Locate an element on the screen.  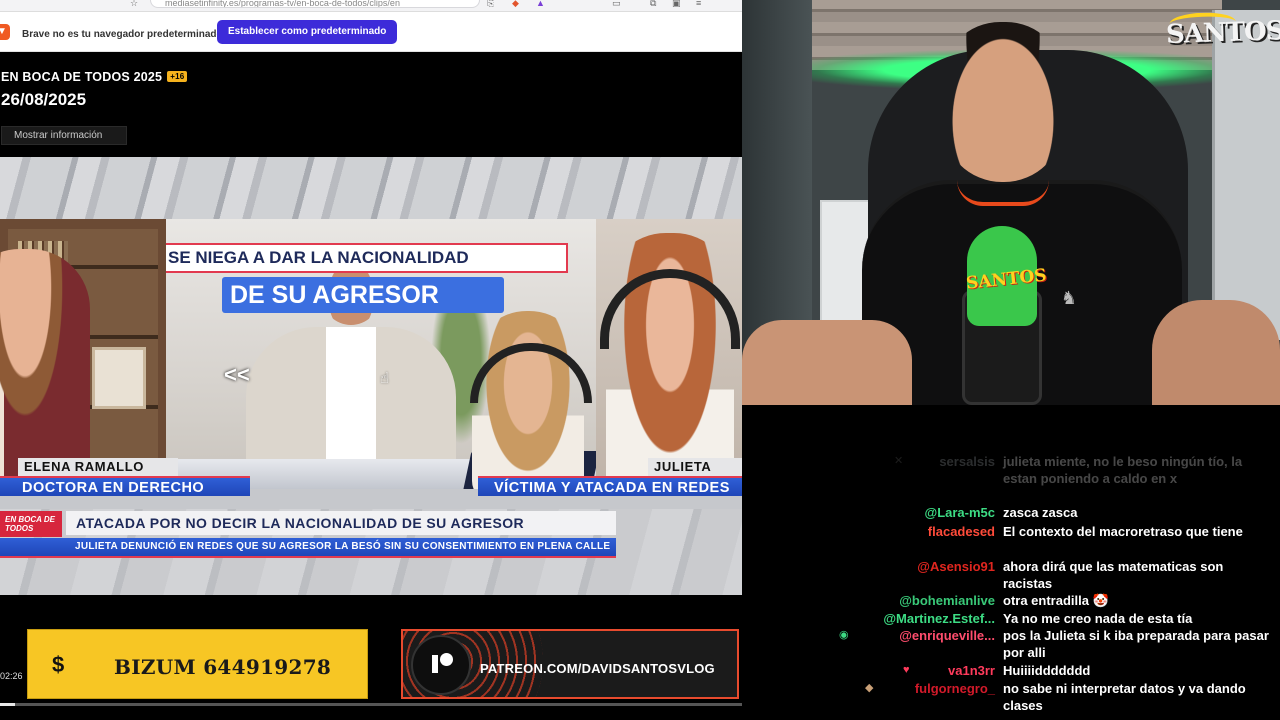
chat-username: fulgornegro_ is located at coordinates (955, 688).